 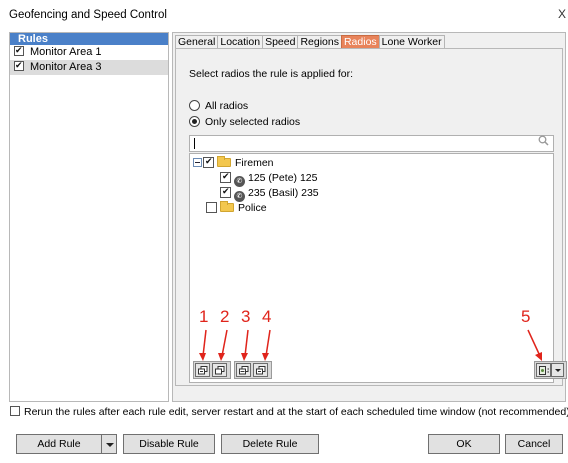 What do you see at coordinates (319, 42) in the screenshot?
I see `tab-regions: Regions` at bounding box center [319, 42].